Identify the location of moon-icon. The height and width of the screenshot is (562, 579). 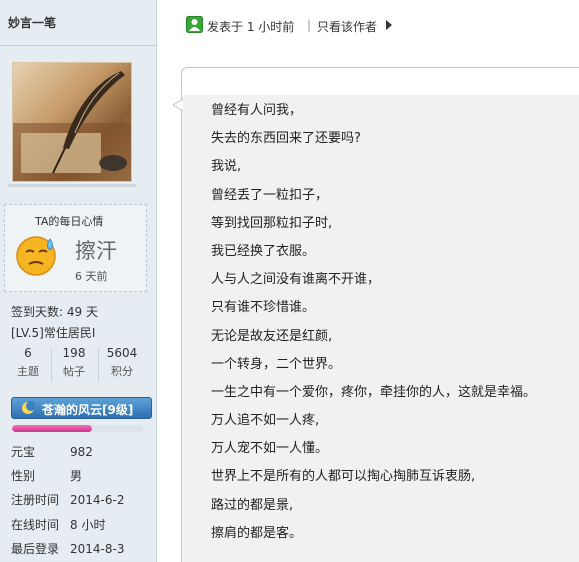
(28, 407).